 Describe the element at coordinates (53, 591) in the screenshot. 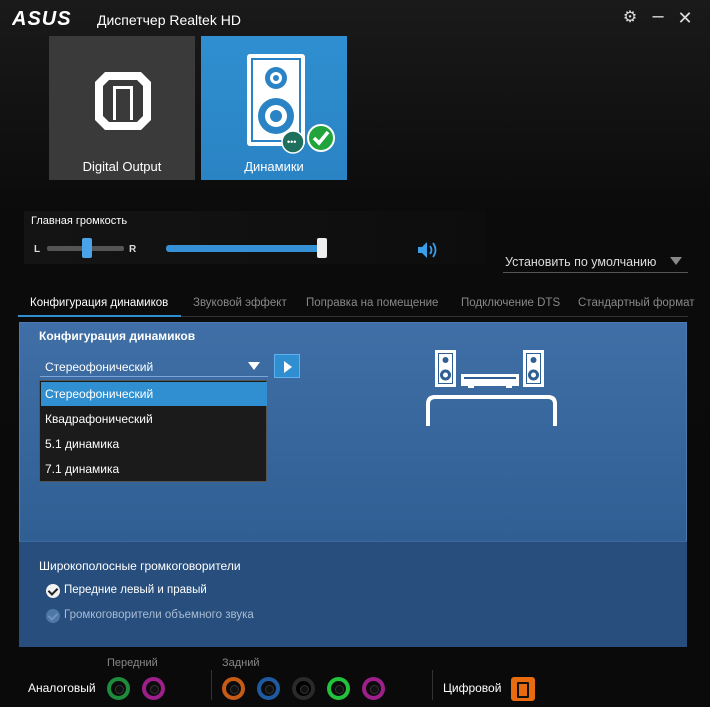

I see `front-speakers-checkbox` at that location.